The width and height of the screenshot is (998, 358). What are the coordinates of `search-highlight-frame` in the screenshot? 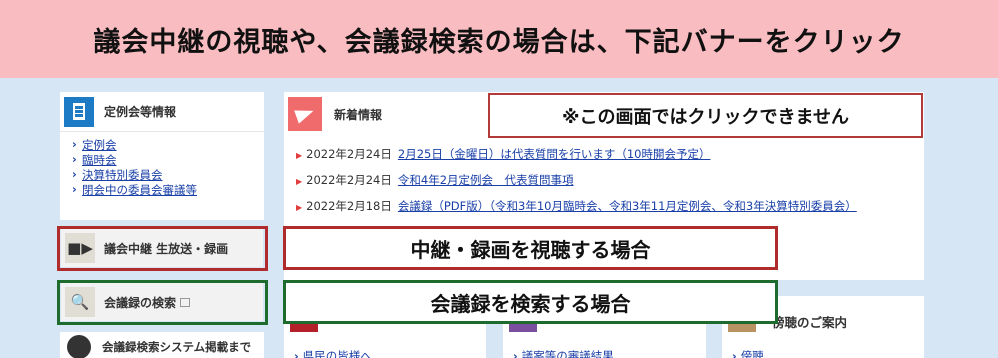 It's located at (162, 302).